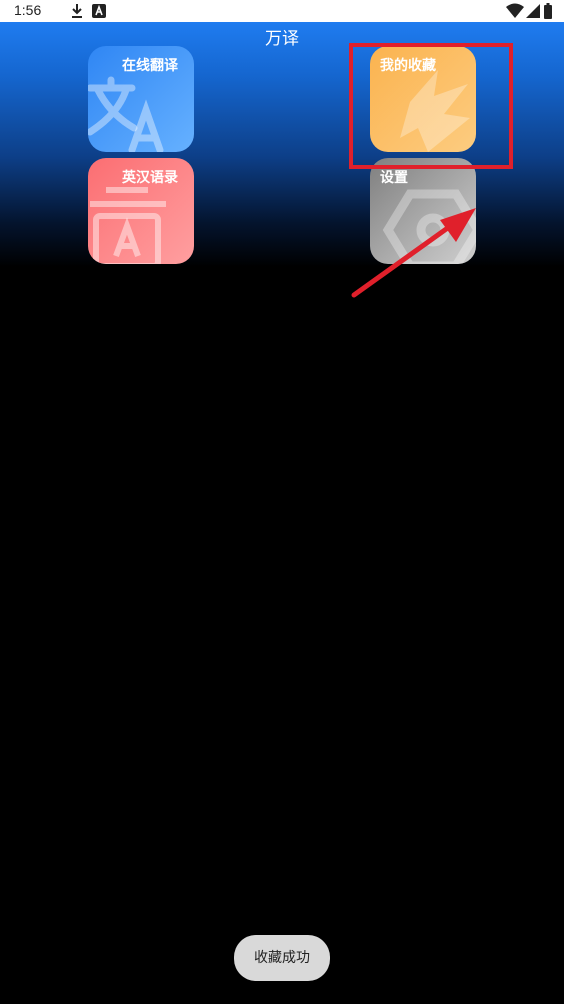 The height and width of the screenshot is (1004, 564). Describe the element at coordinates (423, 99) in the screenshot. I see `tile-my-favorites: 我的收藏` at that location.